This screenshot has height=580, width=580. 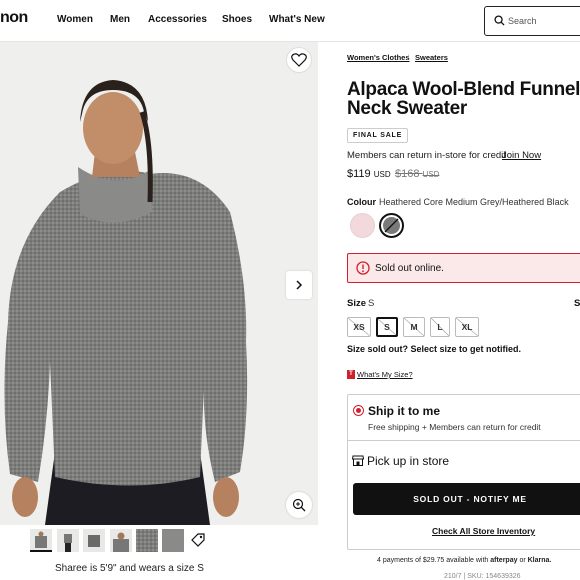 I want to click on swatch-pink-heather, so click(x=362, y=225).